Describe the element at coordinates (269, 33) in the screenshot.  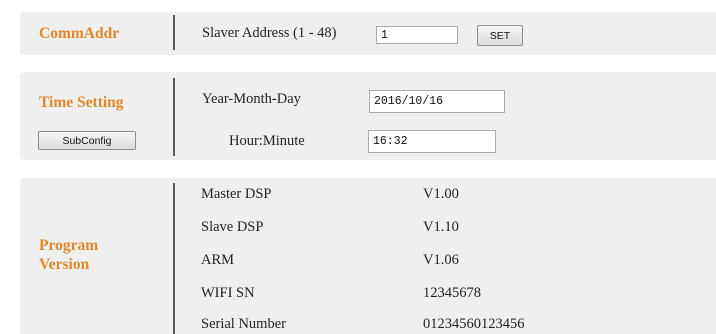
I see `slave-address-label: Slaver Address (1 - 48)` at that location.